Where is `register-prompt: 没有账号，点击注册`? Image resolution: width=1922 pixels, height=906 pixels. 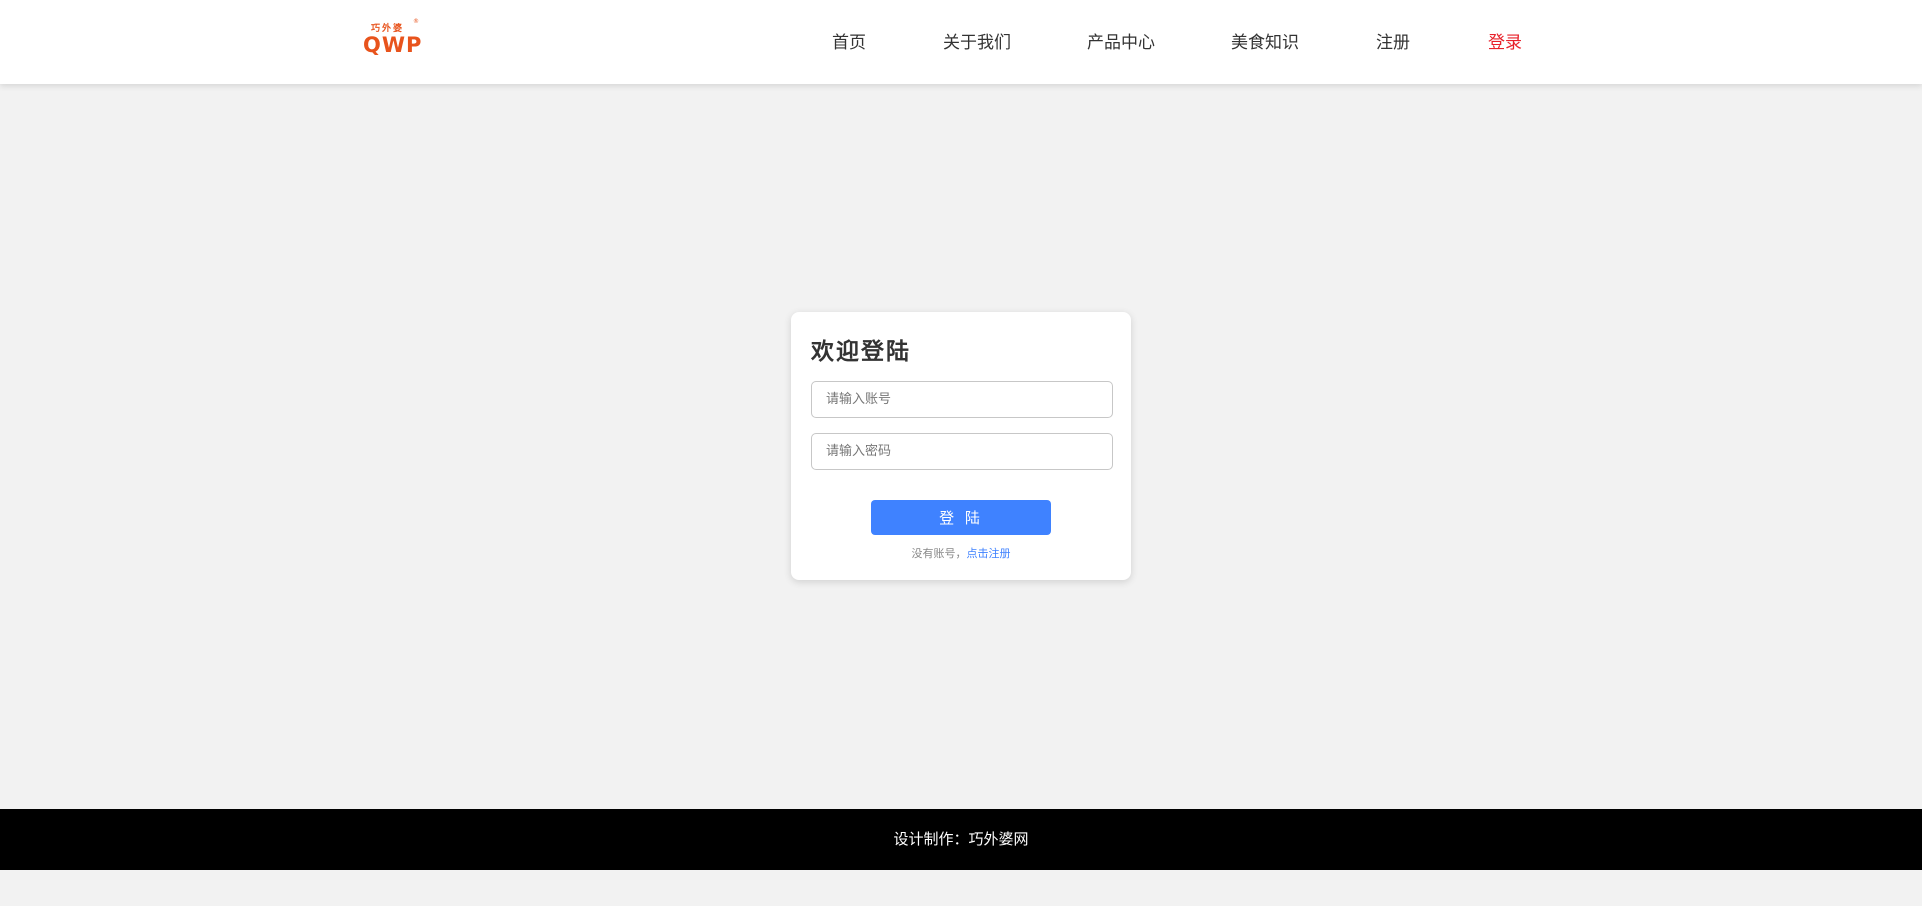 register-prompt: 没有账号，点击注册 is located at coordinates (961, 553).